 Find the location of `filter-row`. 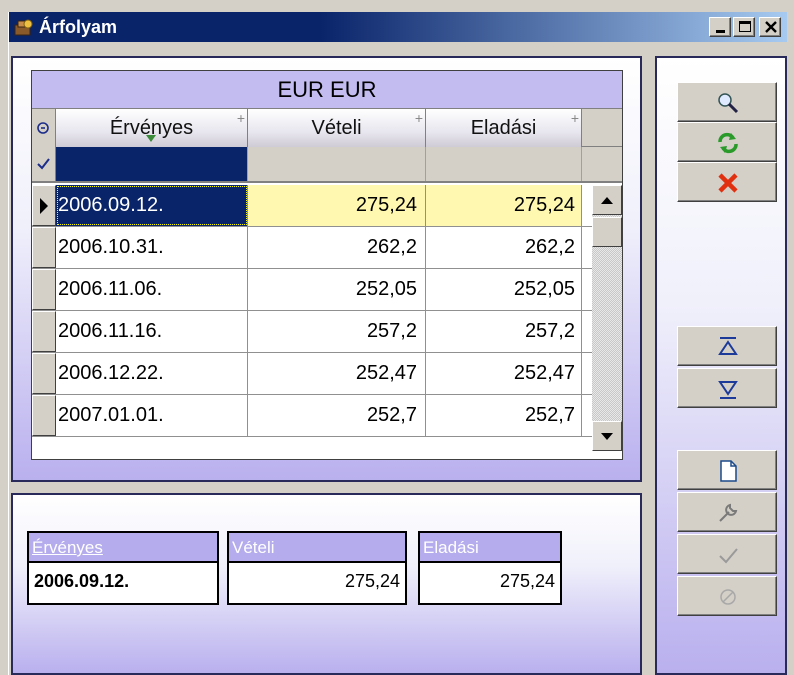

filter-row is located at coordinates (327, 165).